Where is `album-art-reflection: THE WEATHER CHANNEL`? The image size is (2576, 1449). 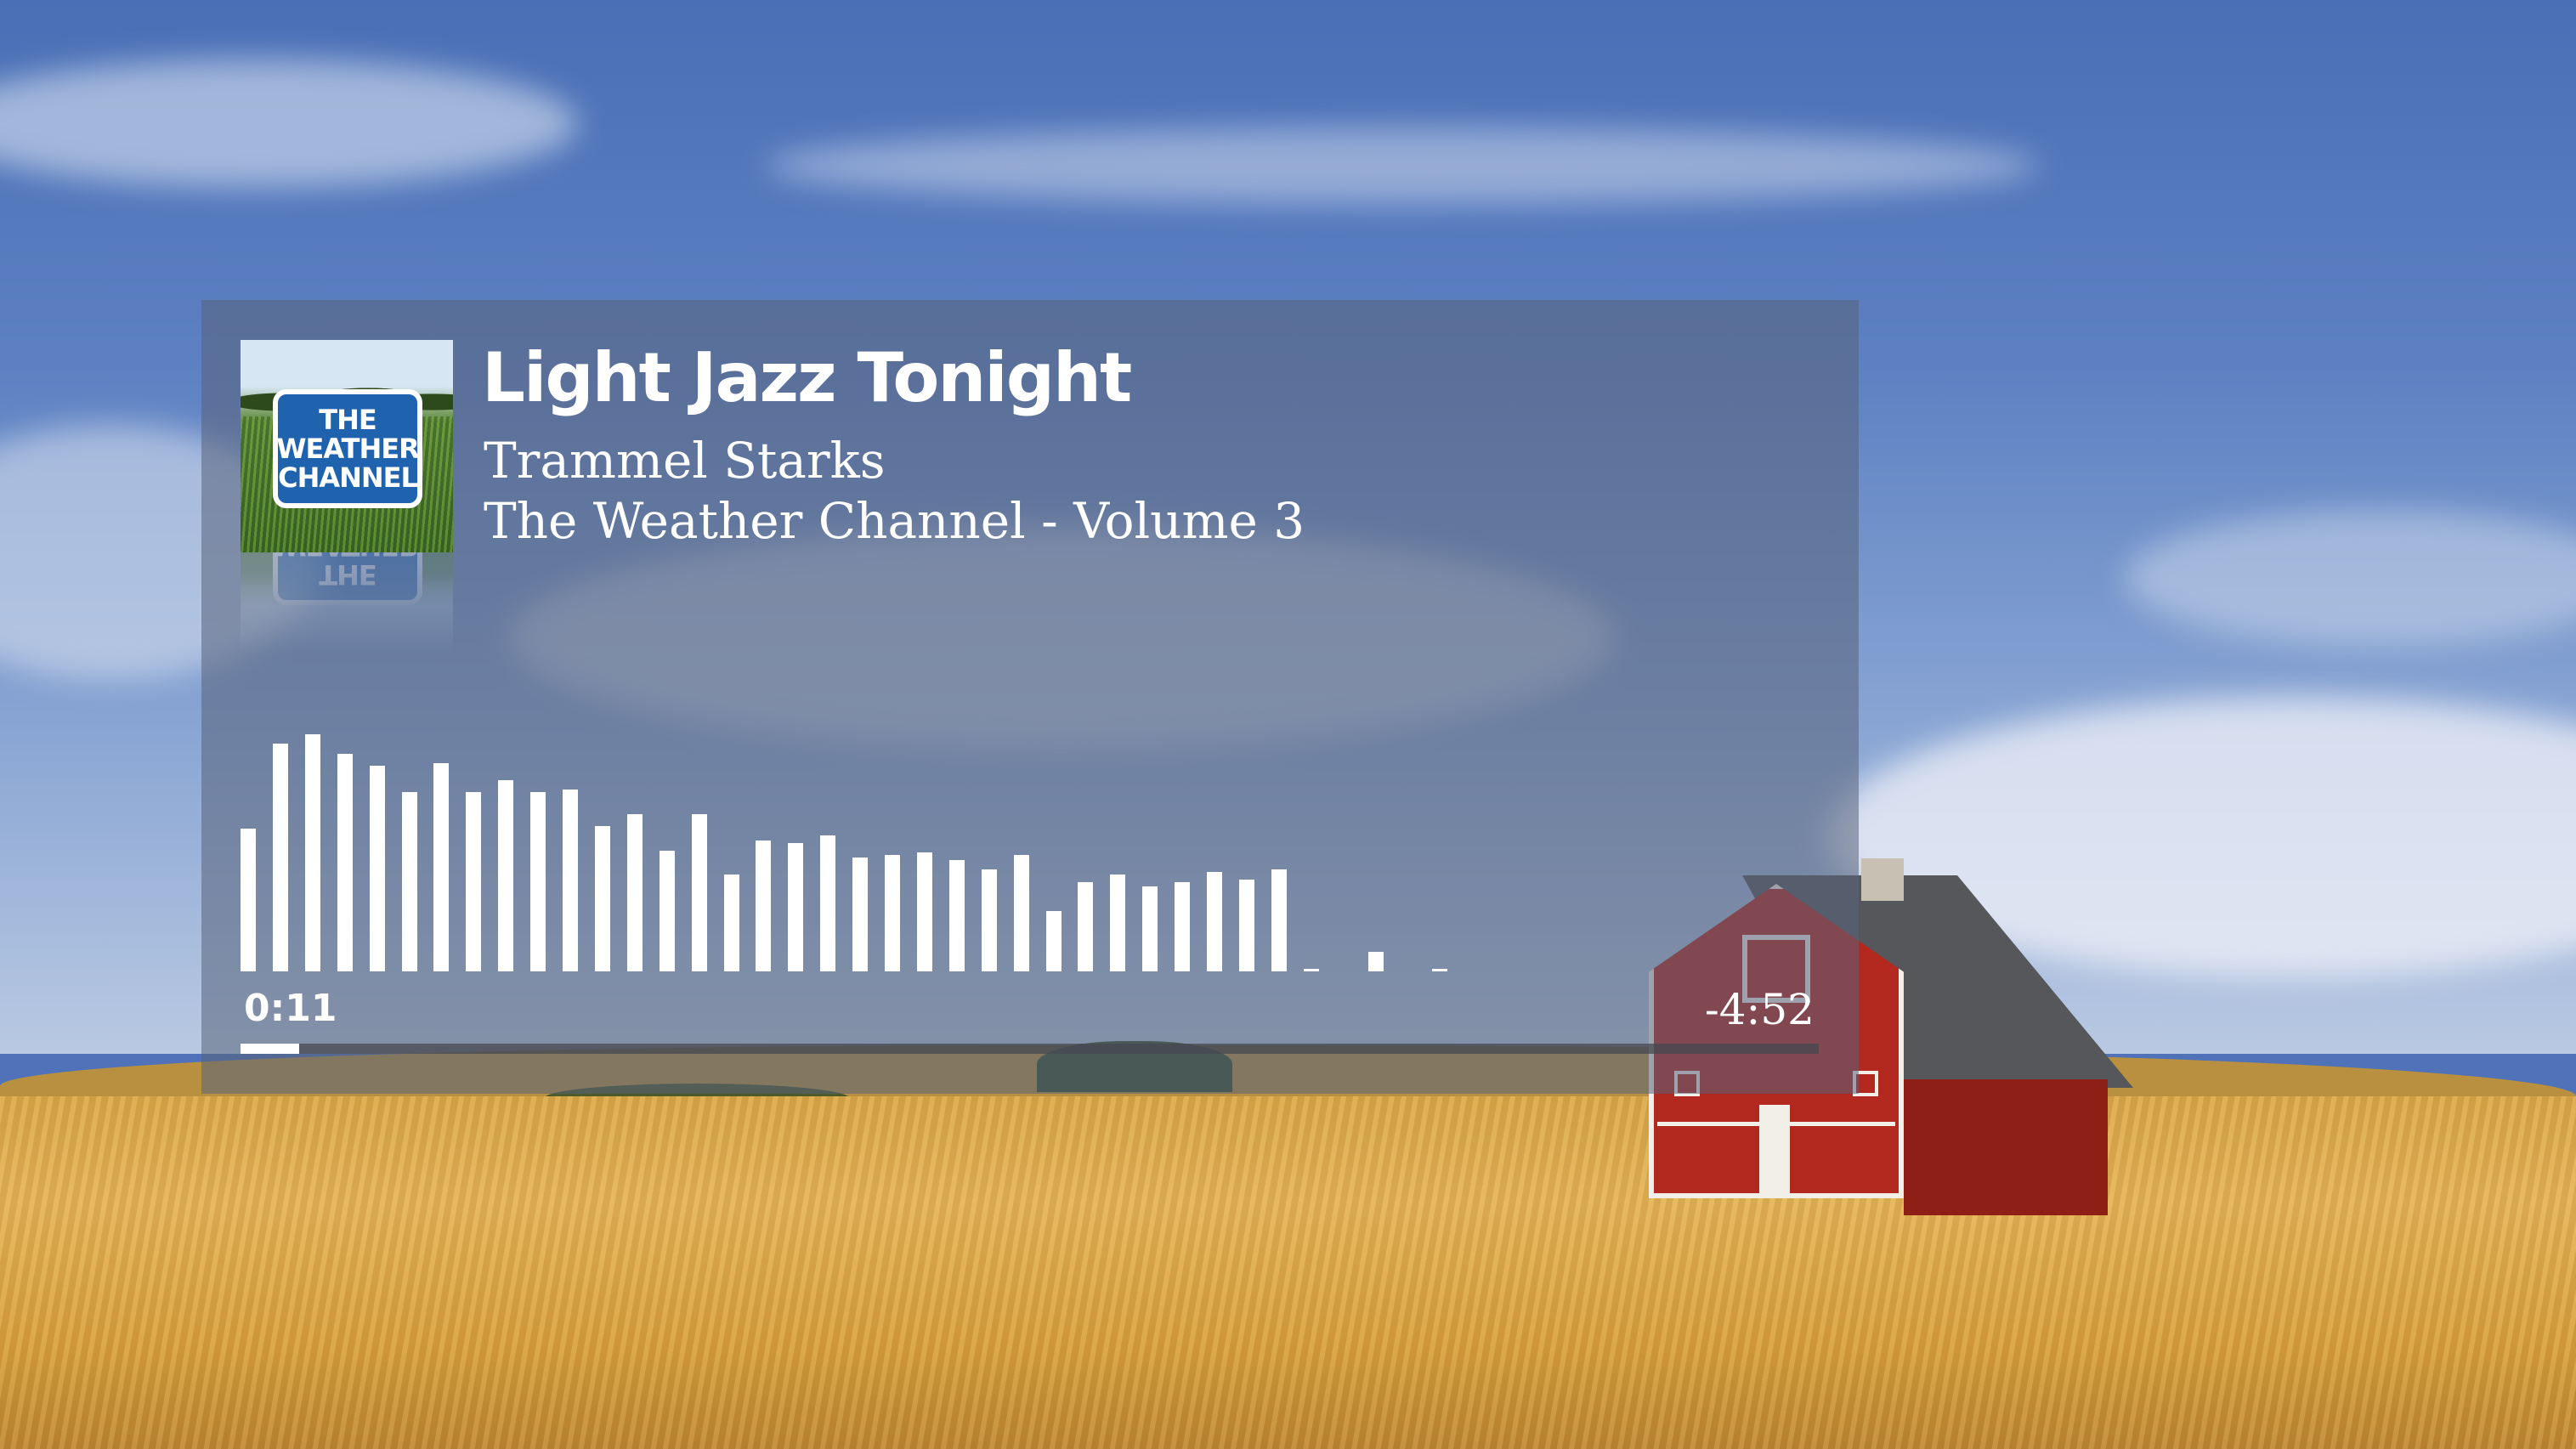
album-art-reflection: THE WEATHER CHANNEL is located at coordinates (347, 603).